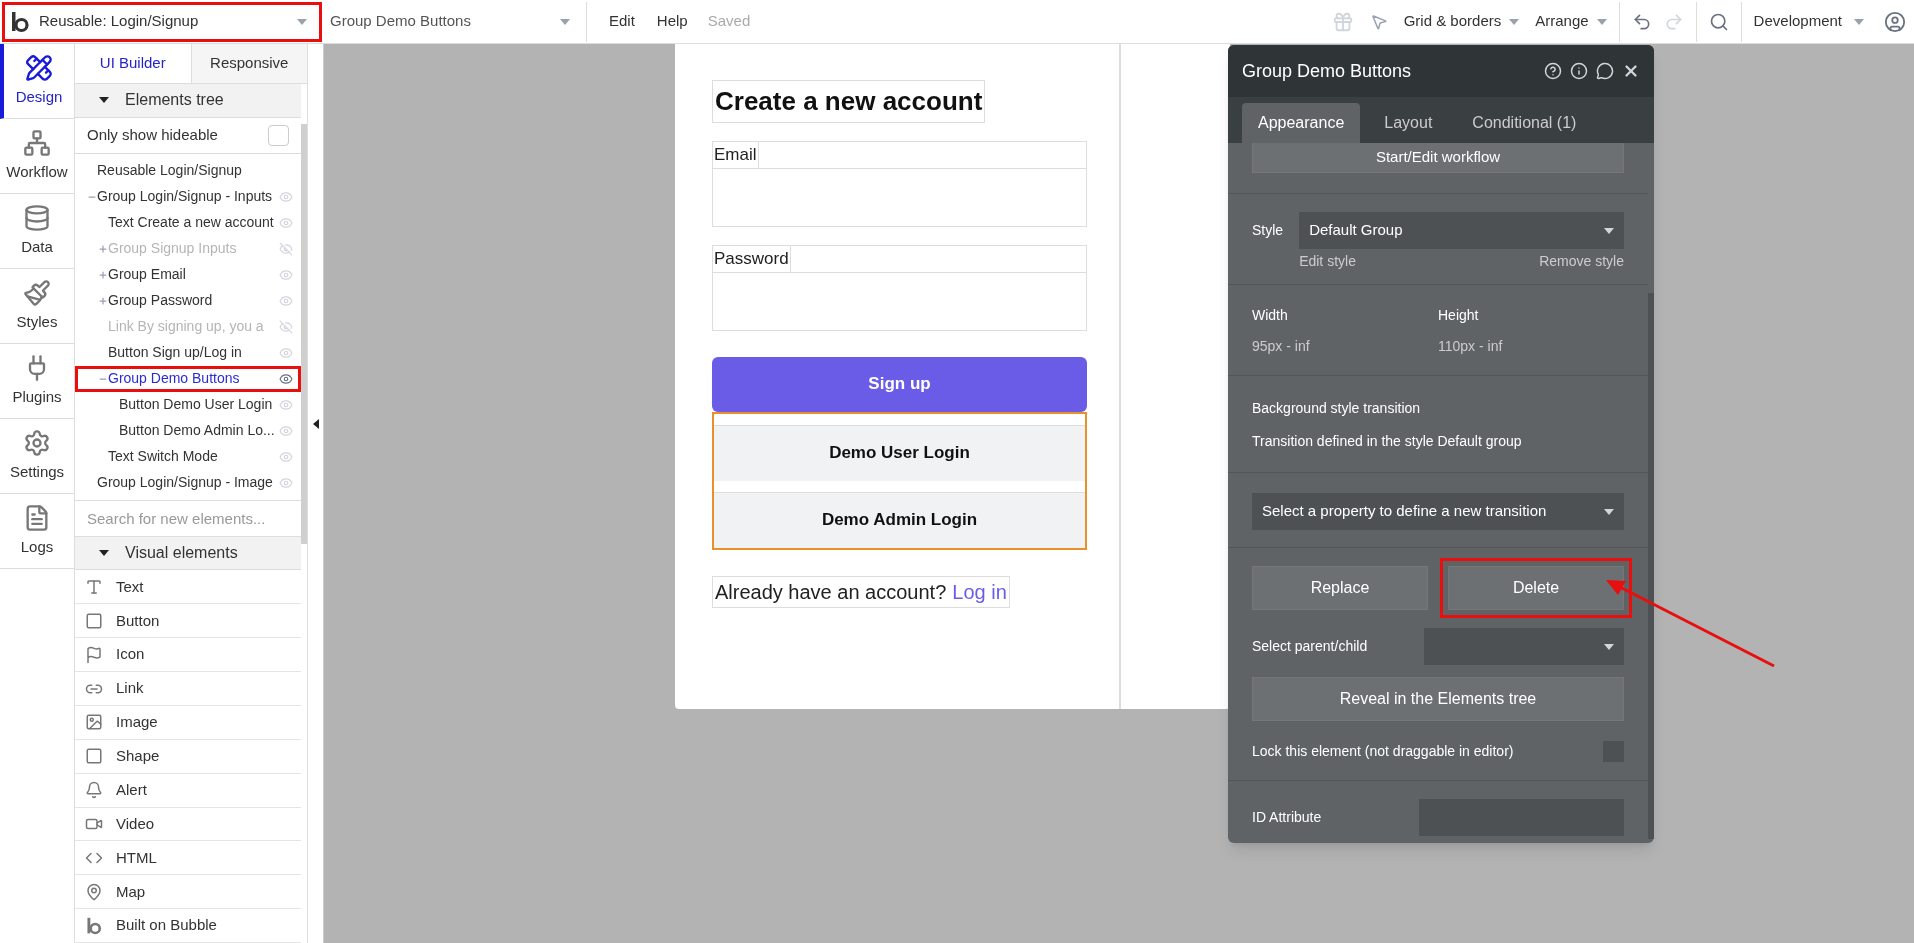 The width and height of the screenshot is (1914, 943). I want to click on element-palette-item: Video, so click(188, 824).